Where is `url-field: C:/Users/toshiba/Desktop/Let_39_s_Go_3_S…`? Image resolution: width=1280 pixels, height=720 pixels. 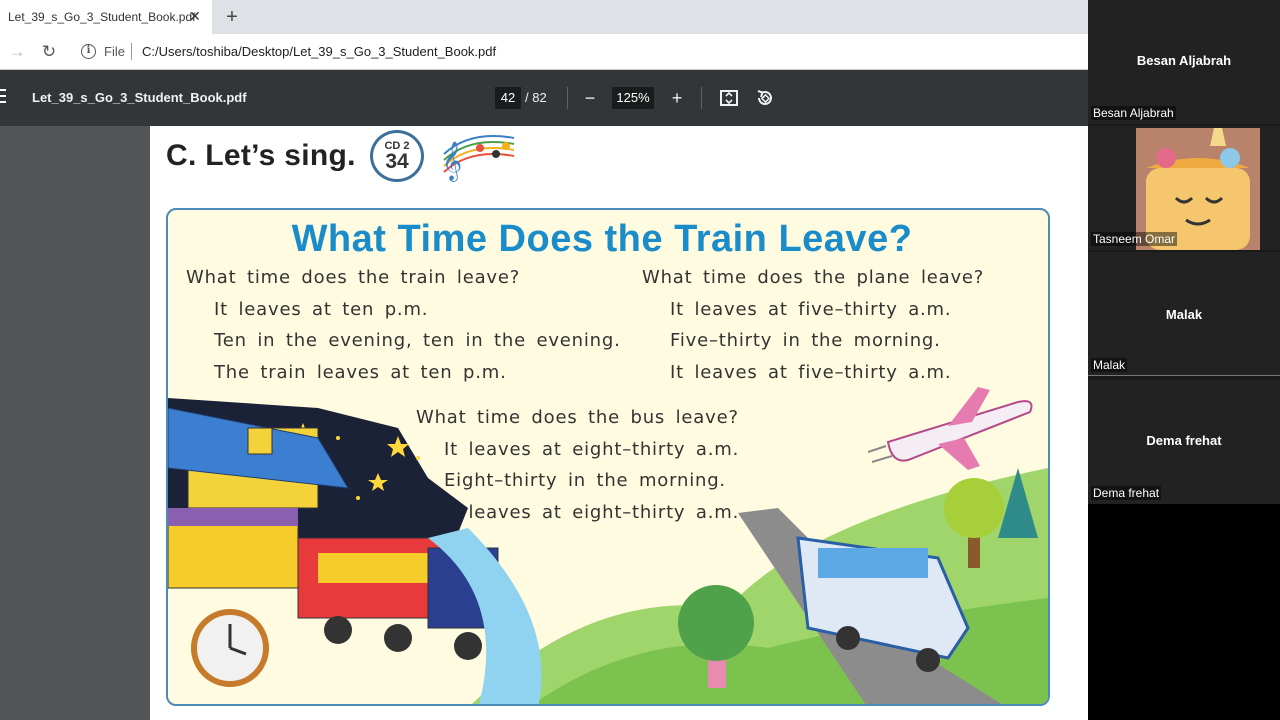 url-field: C:/Users/toshiba/Desktop/Let_39_s_Go_3_S… is located at coordinates (319, 51).